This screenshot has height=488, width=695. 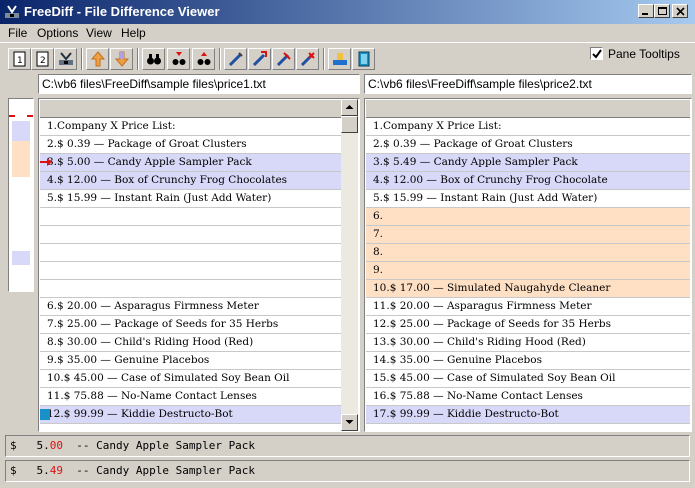 What do you see at coordinates (56, 470) in the screenshot?
I see `detail-2-diff: 49` at bounding box center [56, 470].